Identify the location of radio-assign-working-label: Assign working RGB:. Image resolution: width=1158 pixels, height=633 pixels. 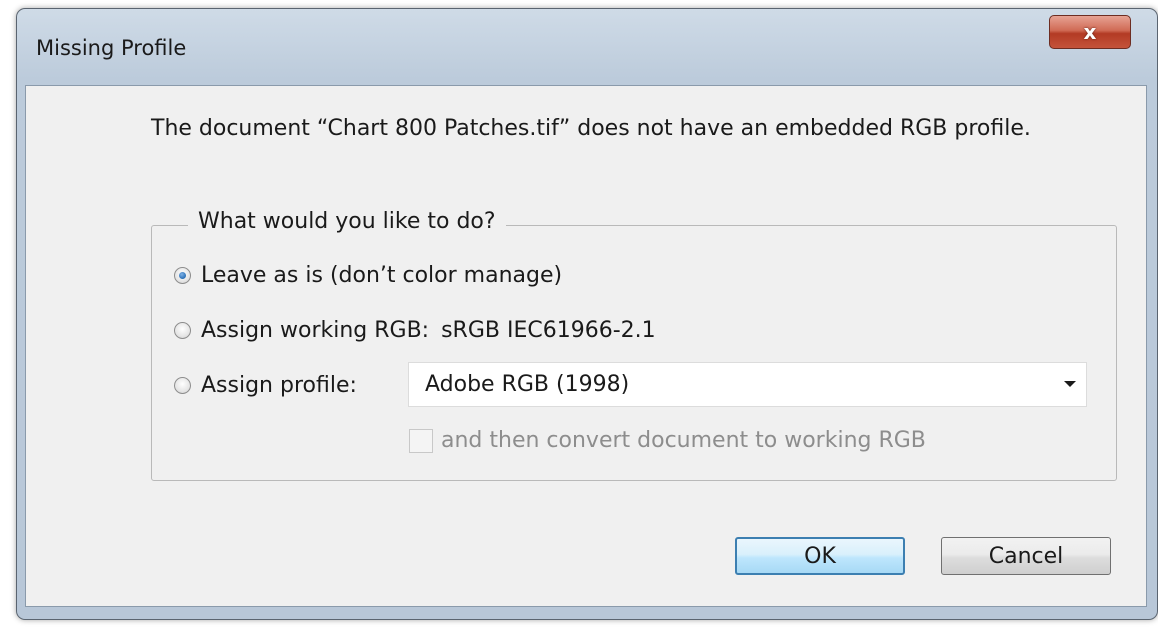
(315, 330).